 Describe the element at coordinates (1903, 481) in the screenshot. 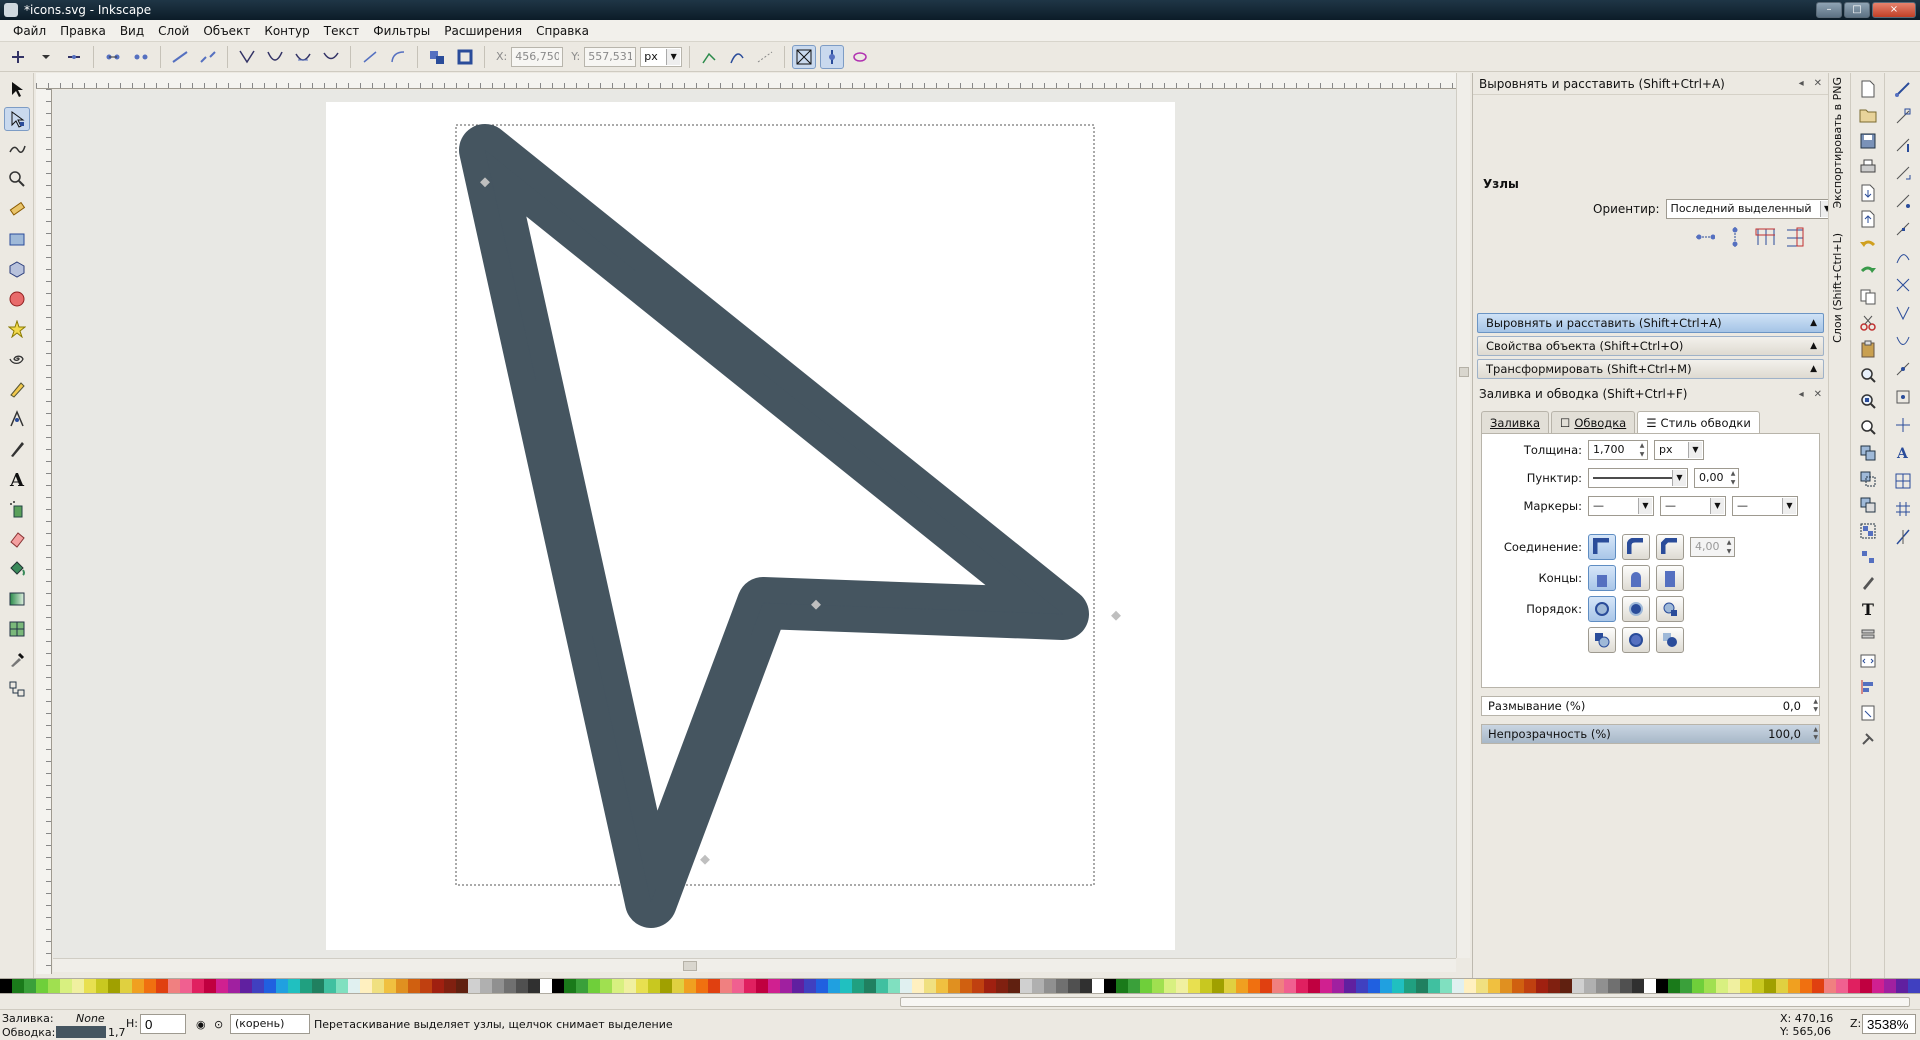

I see `snap-page-border-icon` at that location.